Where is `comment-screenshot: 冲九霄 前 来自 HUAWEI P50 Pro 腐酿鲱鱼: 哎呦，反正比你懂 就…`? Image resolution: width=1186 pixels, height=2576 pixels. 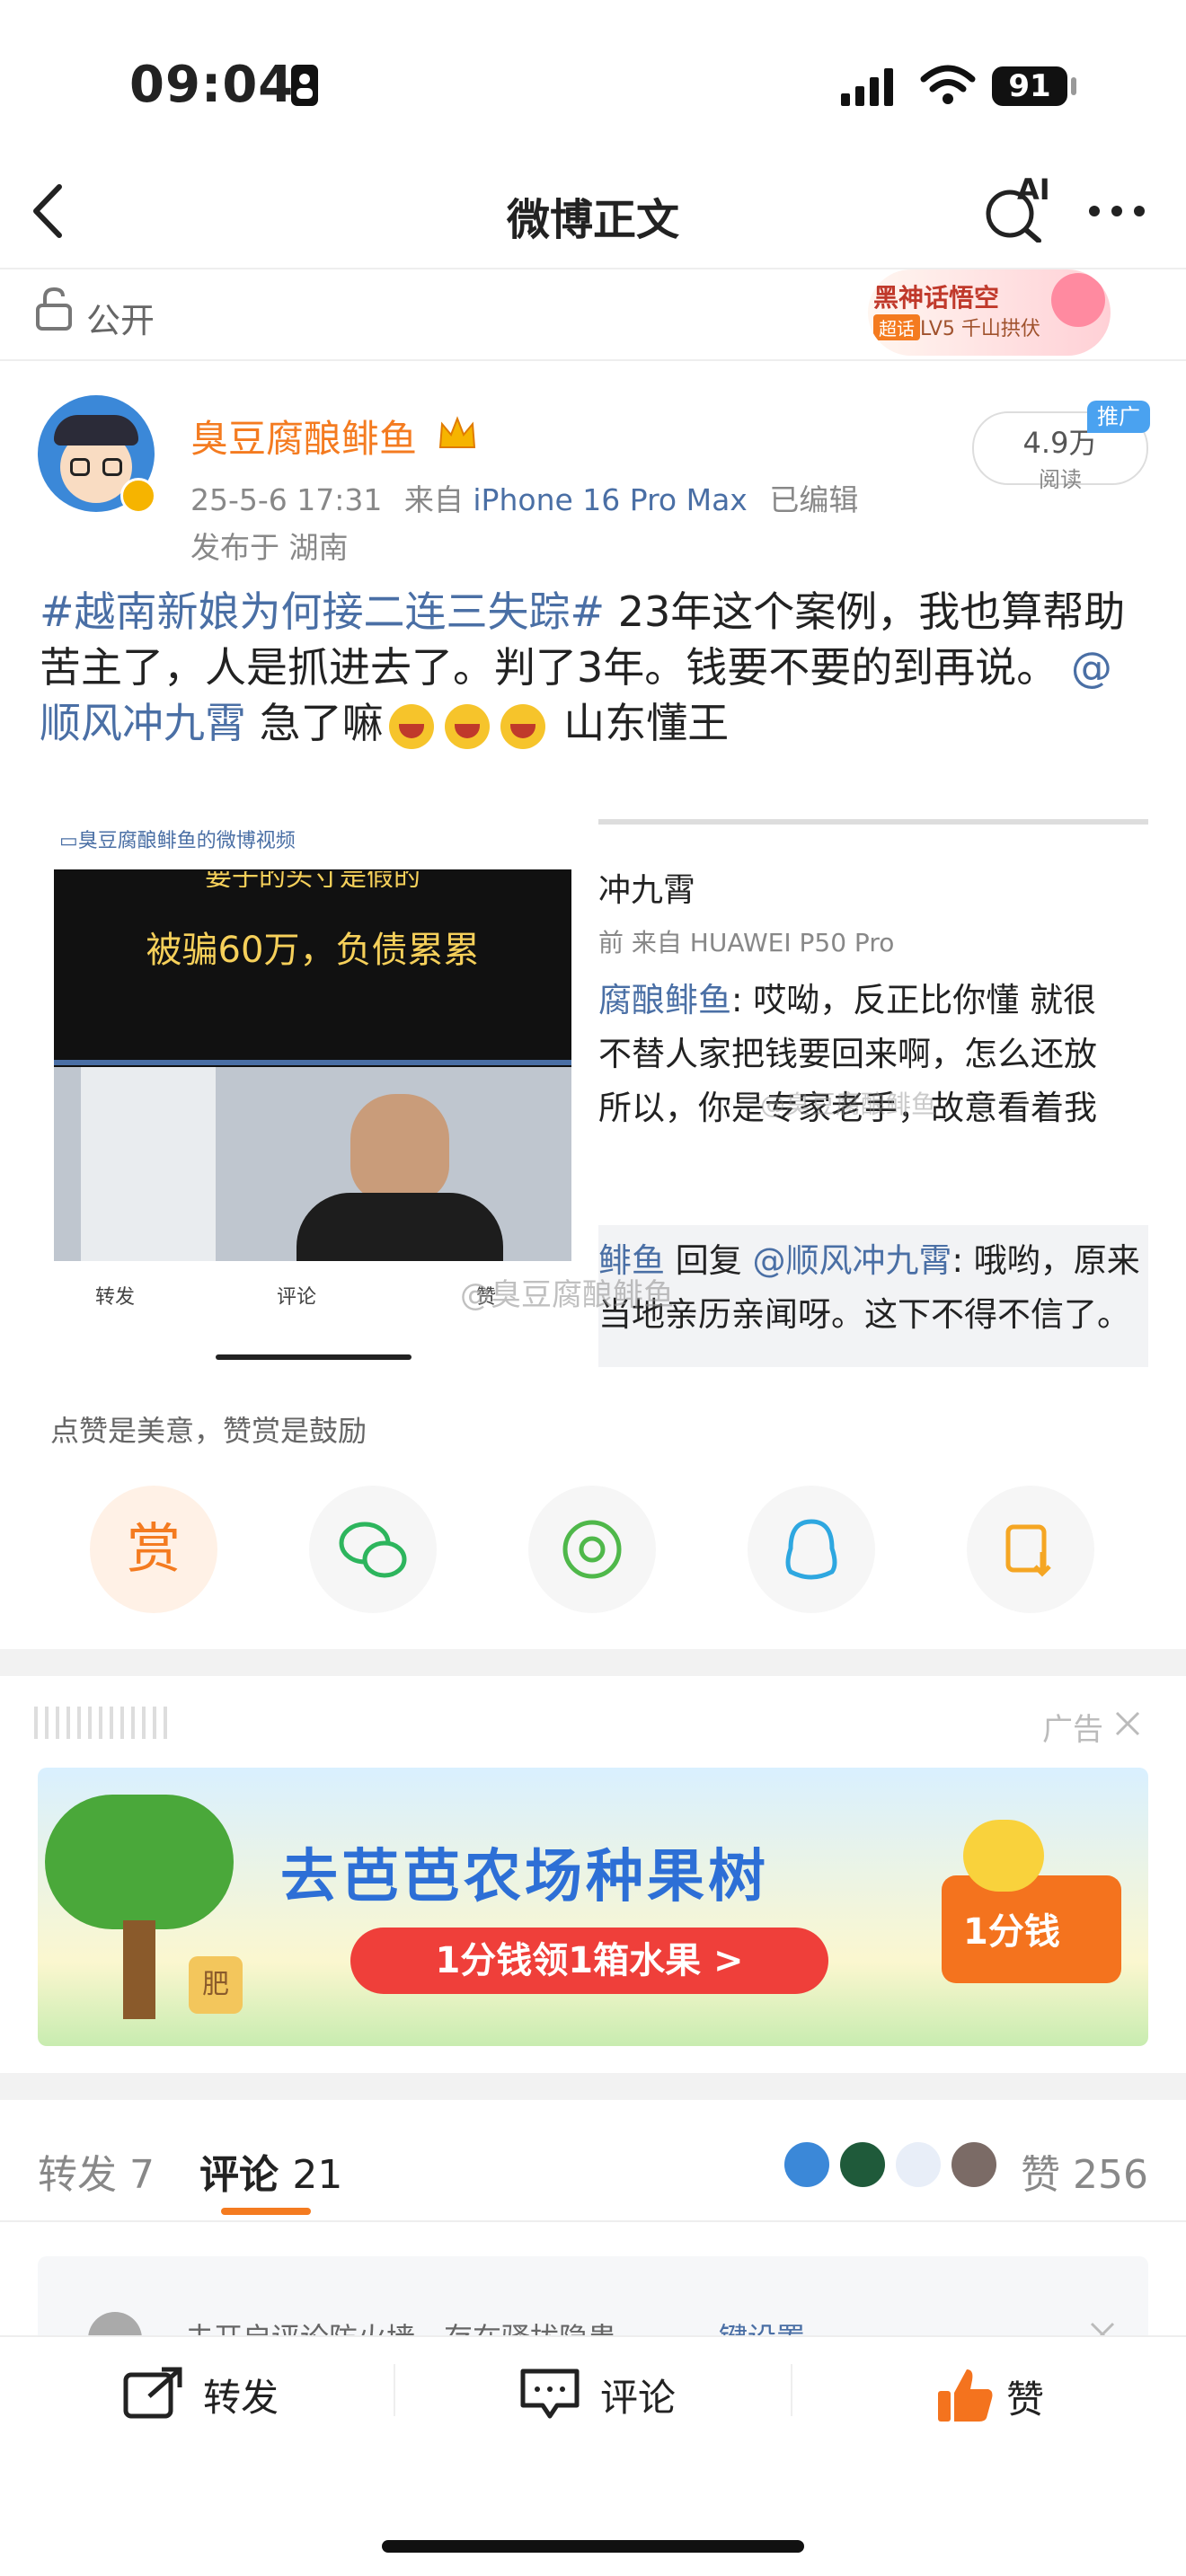 comment-screenshot: 冲九霄 前 来自 HUAWEI P50 Pro 腐酿鲱鱼: 哎呦，反正比你懂 就… is located at coordinates (873, 1093).